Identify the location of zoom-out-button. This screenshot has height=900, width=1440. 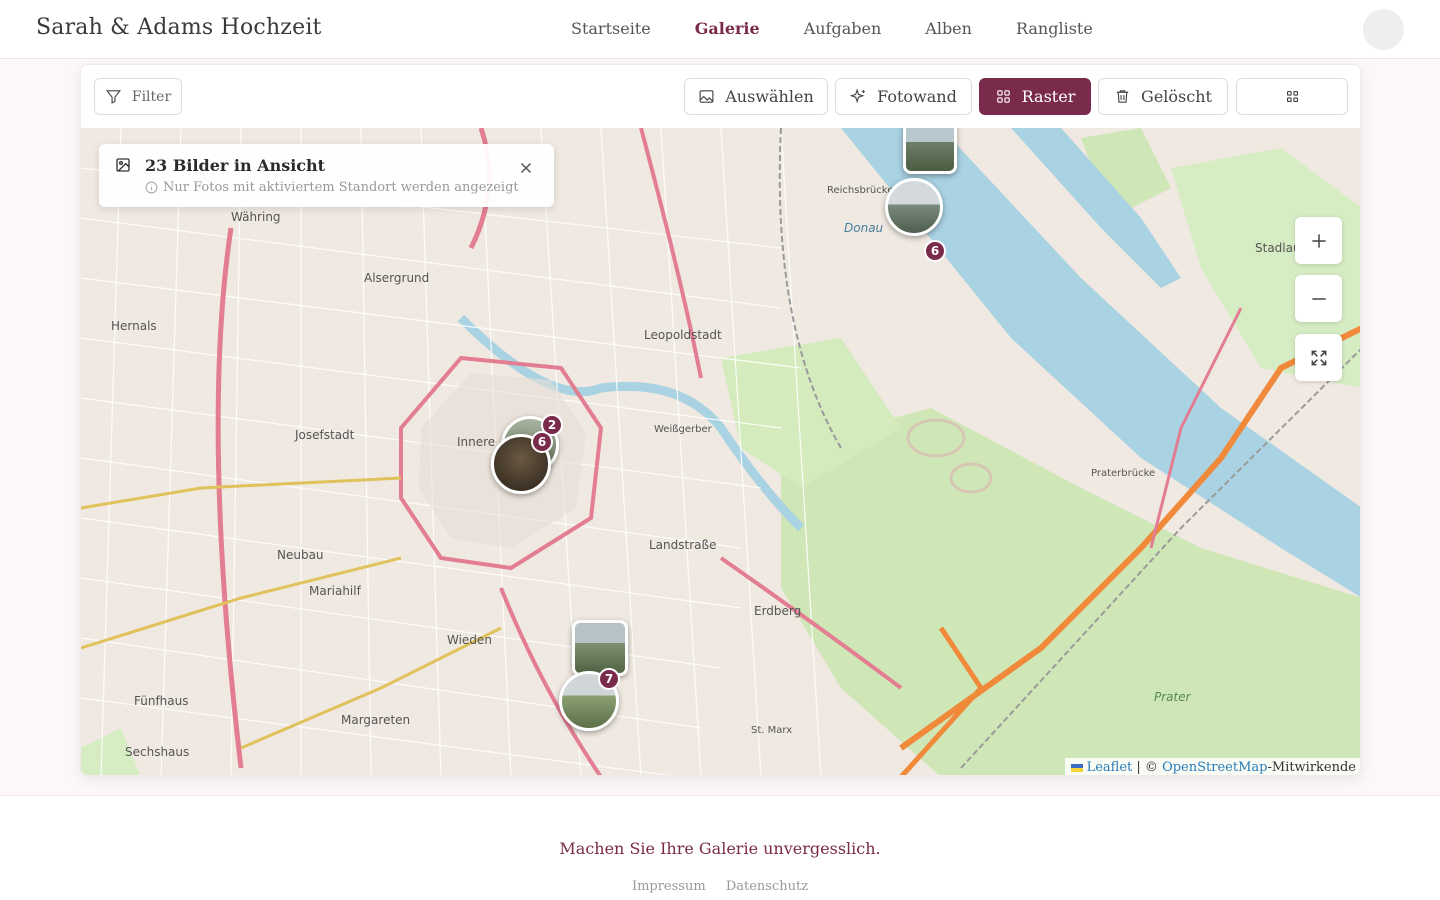
(1318, 298).